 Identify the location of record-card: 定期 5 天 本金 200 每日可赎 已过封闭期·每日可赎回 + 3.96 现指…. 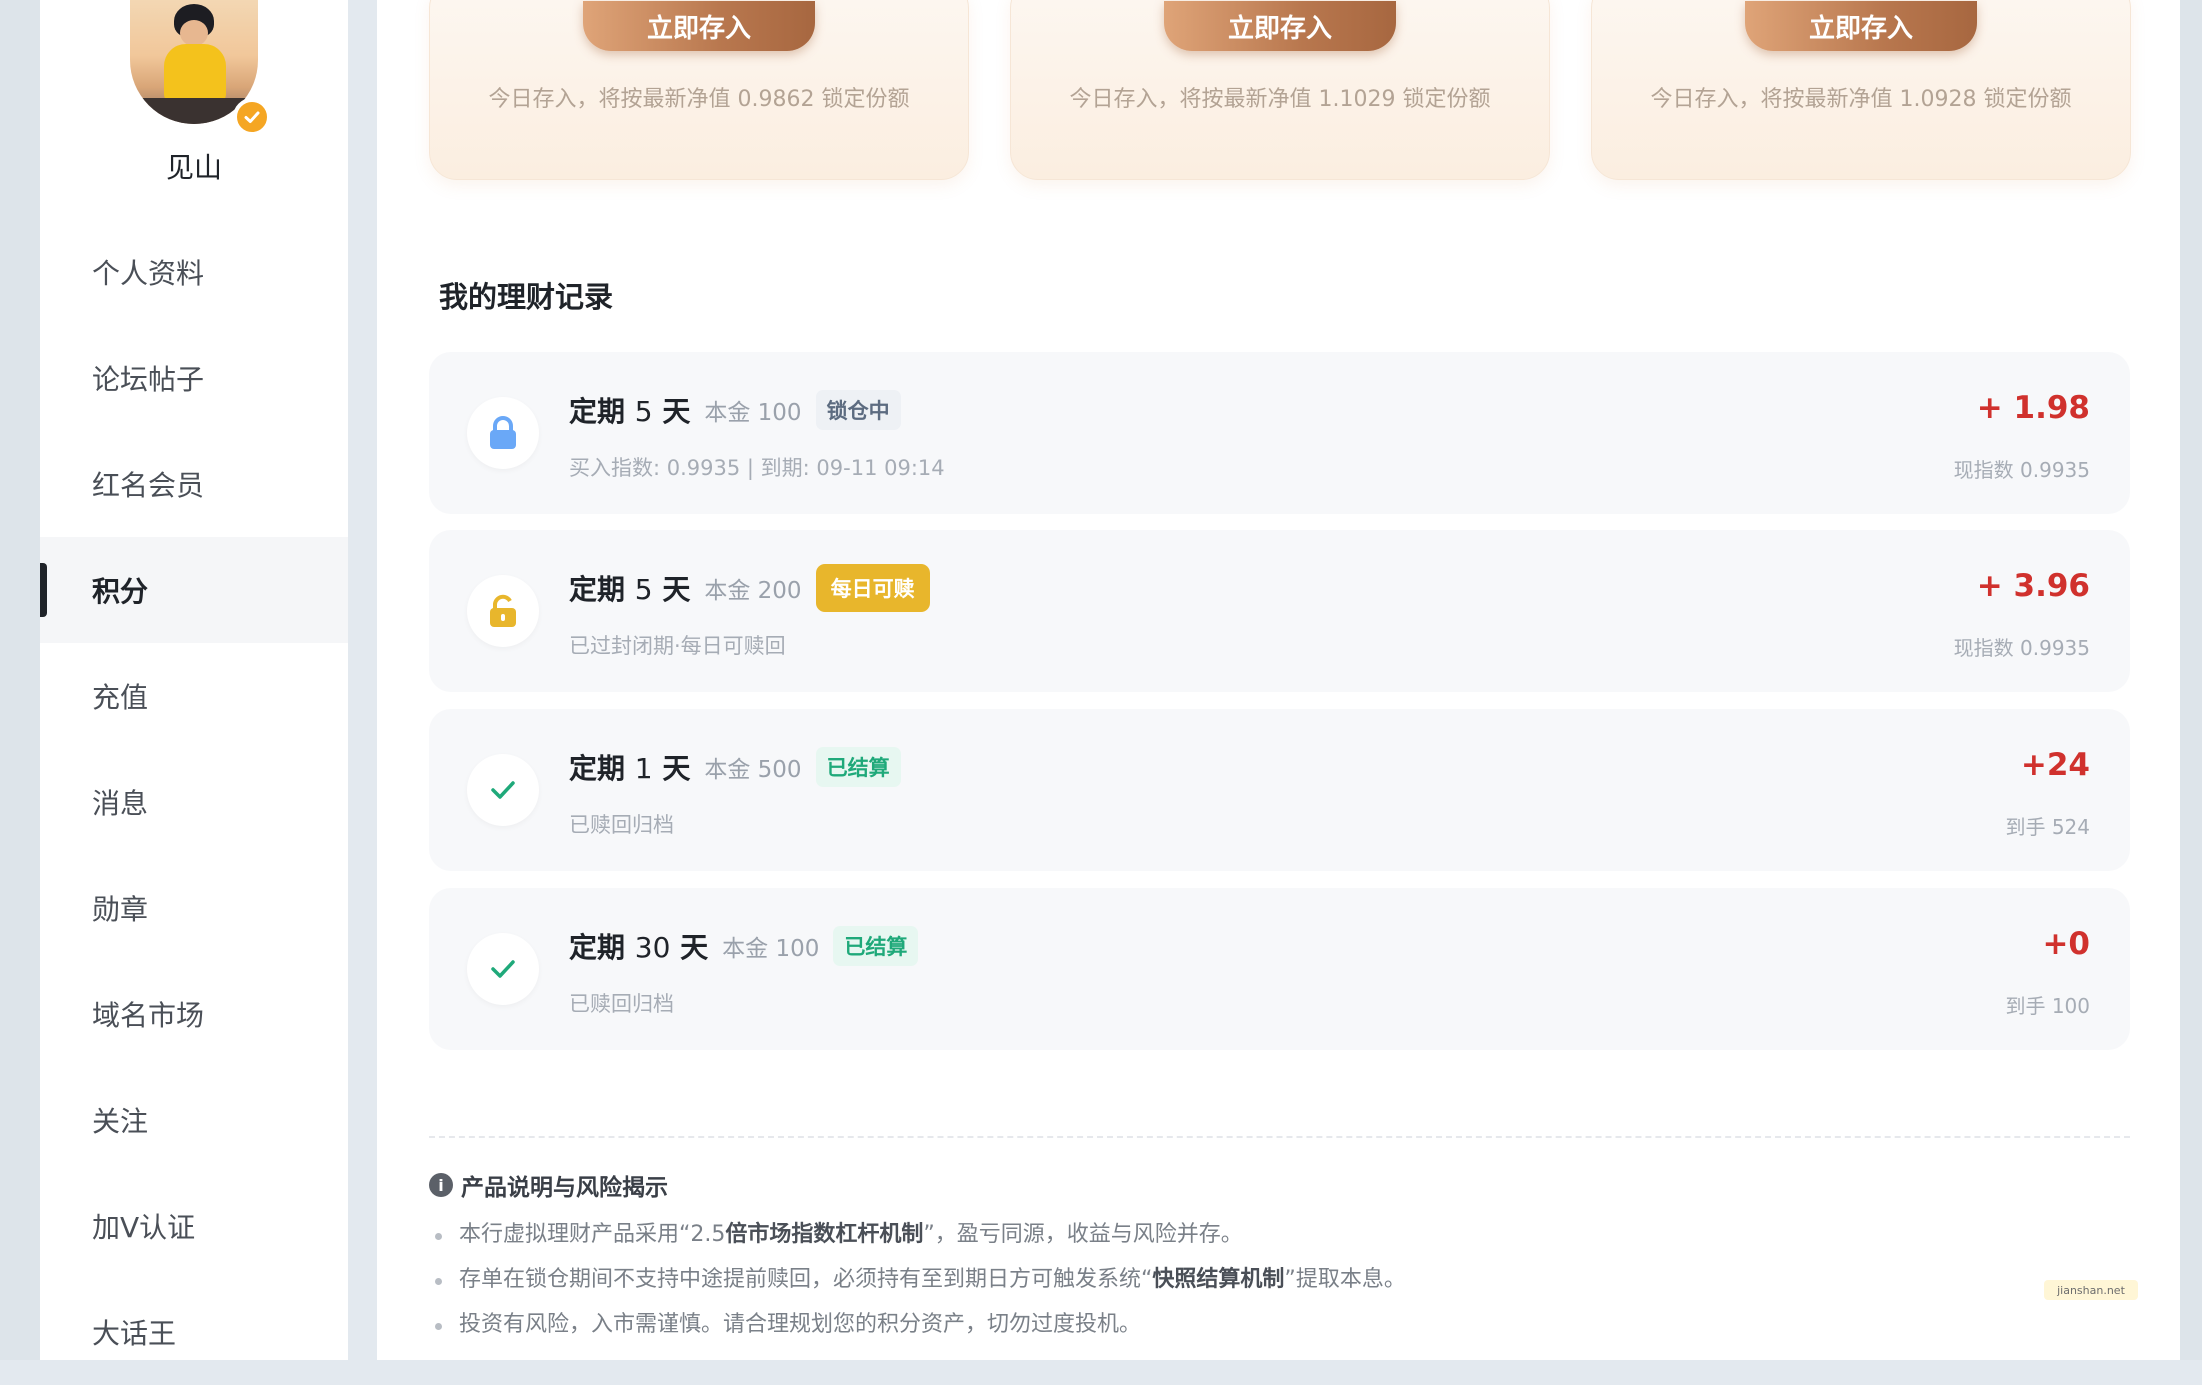
(1279, 611).